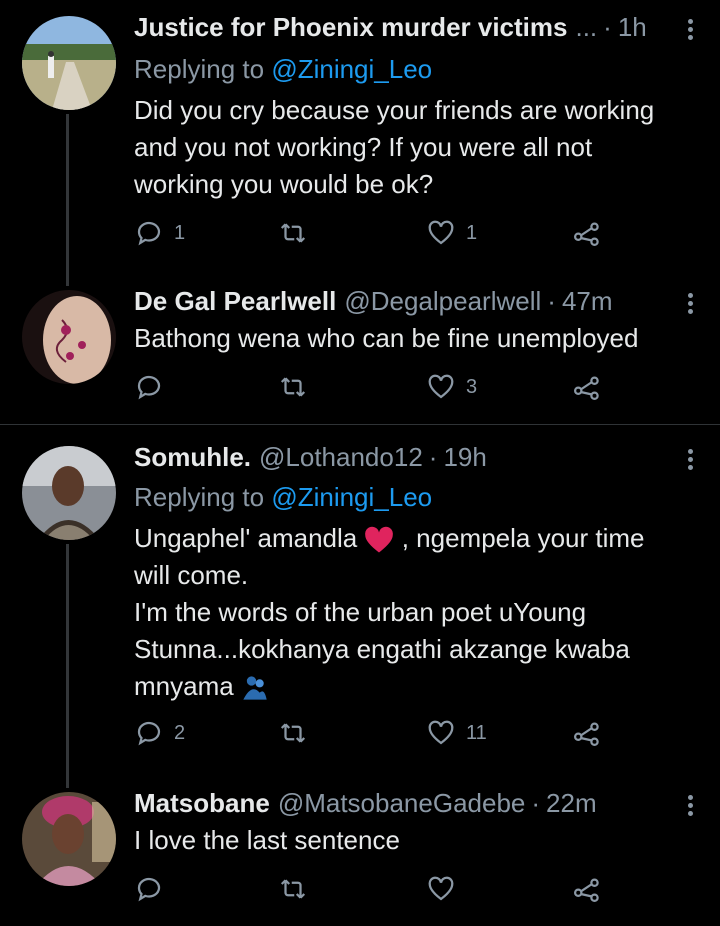 The image size is (720, 926). What do you see at coordinates (180, 732) in the screenshot?
I see `reply-count: 2` at bounding box center [180, 732].